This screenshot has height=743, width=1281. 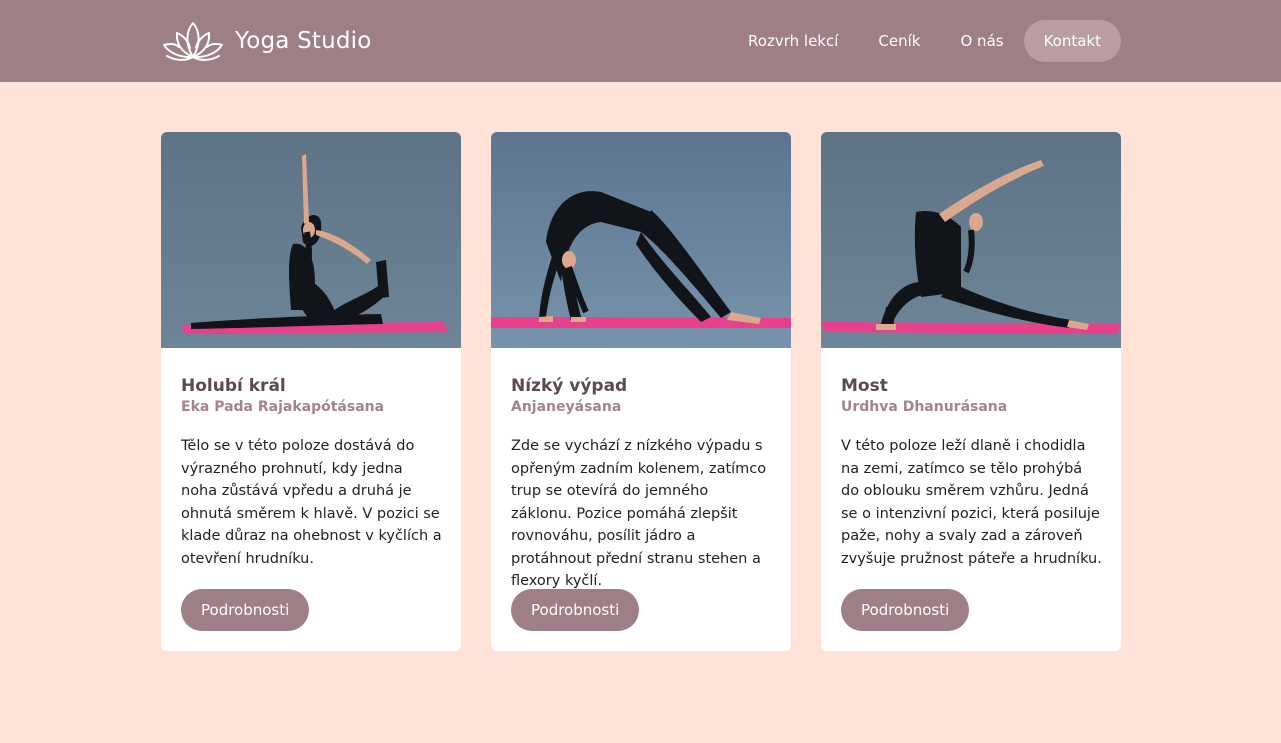 What do you see at coordinates (971, 240) in the screenshot?
I see `yoga-pose-bridge-photo` at bounding box center [971, 240].